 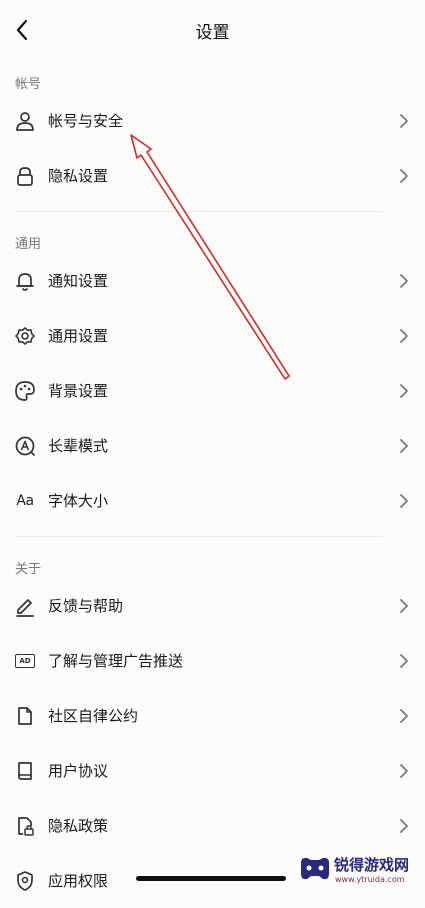 What do you see at coordinates (78, 336) in the screenshot?
I see `settings-item-label: 通用设置` at bounding box center [78, 336].